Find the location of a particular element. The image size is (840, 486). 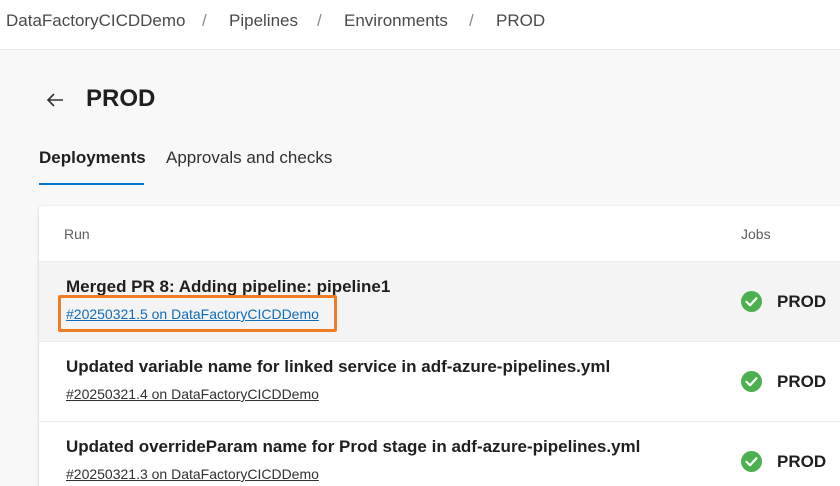

breadcrumb-environments: Environments is located at coordinates (396, 21).